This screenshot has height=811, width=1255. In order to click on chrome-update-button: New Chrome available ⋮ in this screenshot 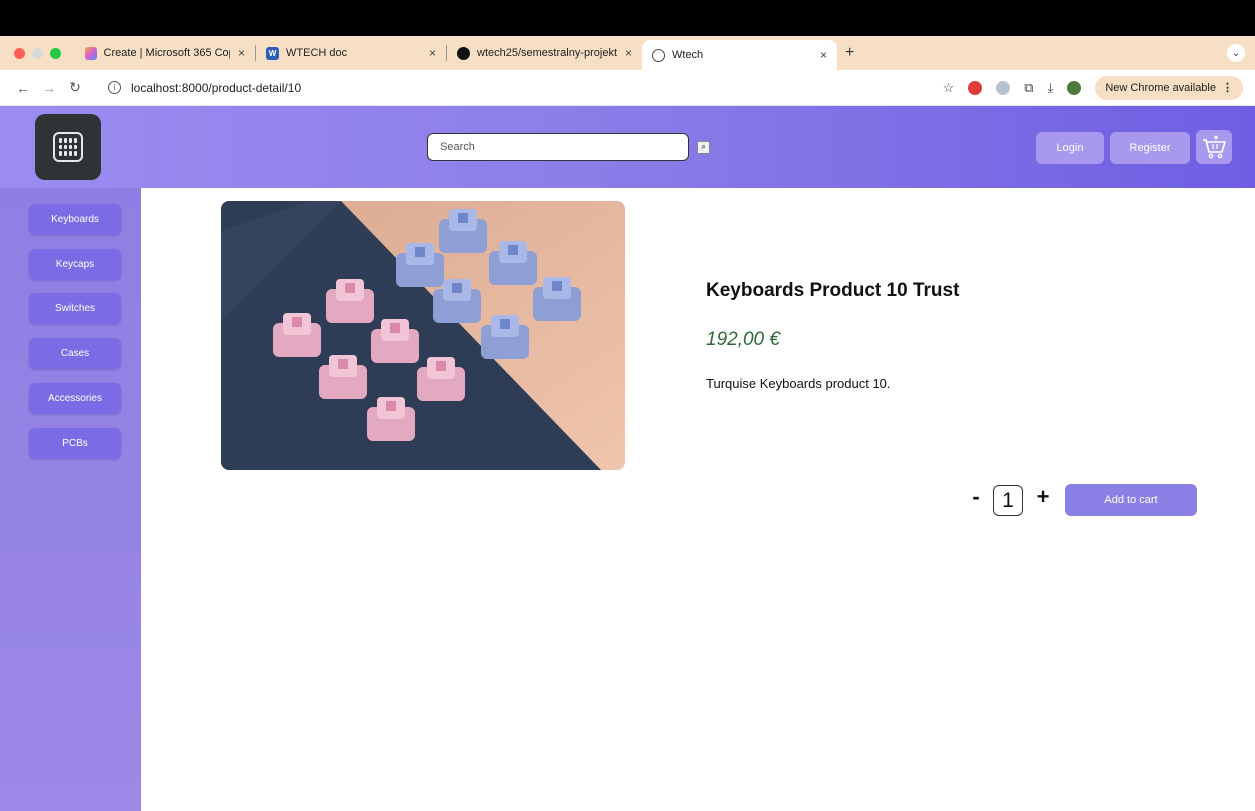, I will do `click(1169, 87)`.